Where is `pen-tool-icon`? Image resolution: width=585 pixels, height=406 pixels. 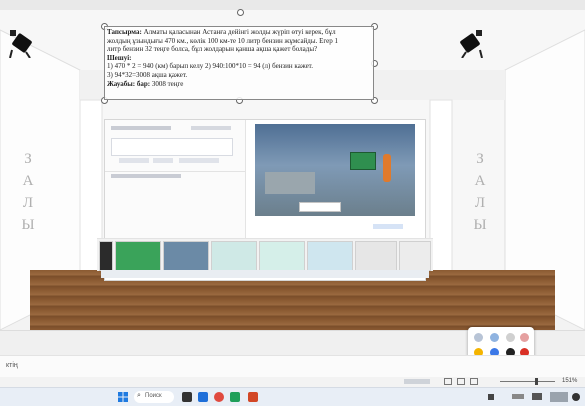
pen-tool-icon is located at coordinates (478, 337).